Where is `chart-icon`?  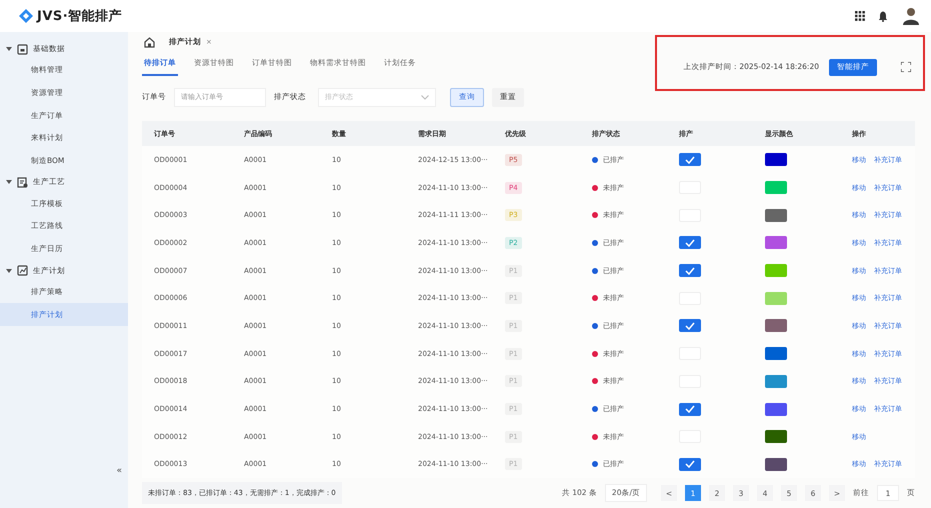 chart-icon is located at coordinates (22, 270).